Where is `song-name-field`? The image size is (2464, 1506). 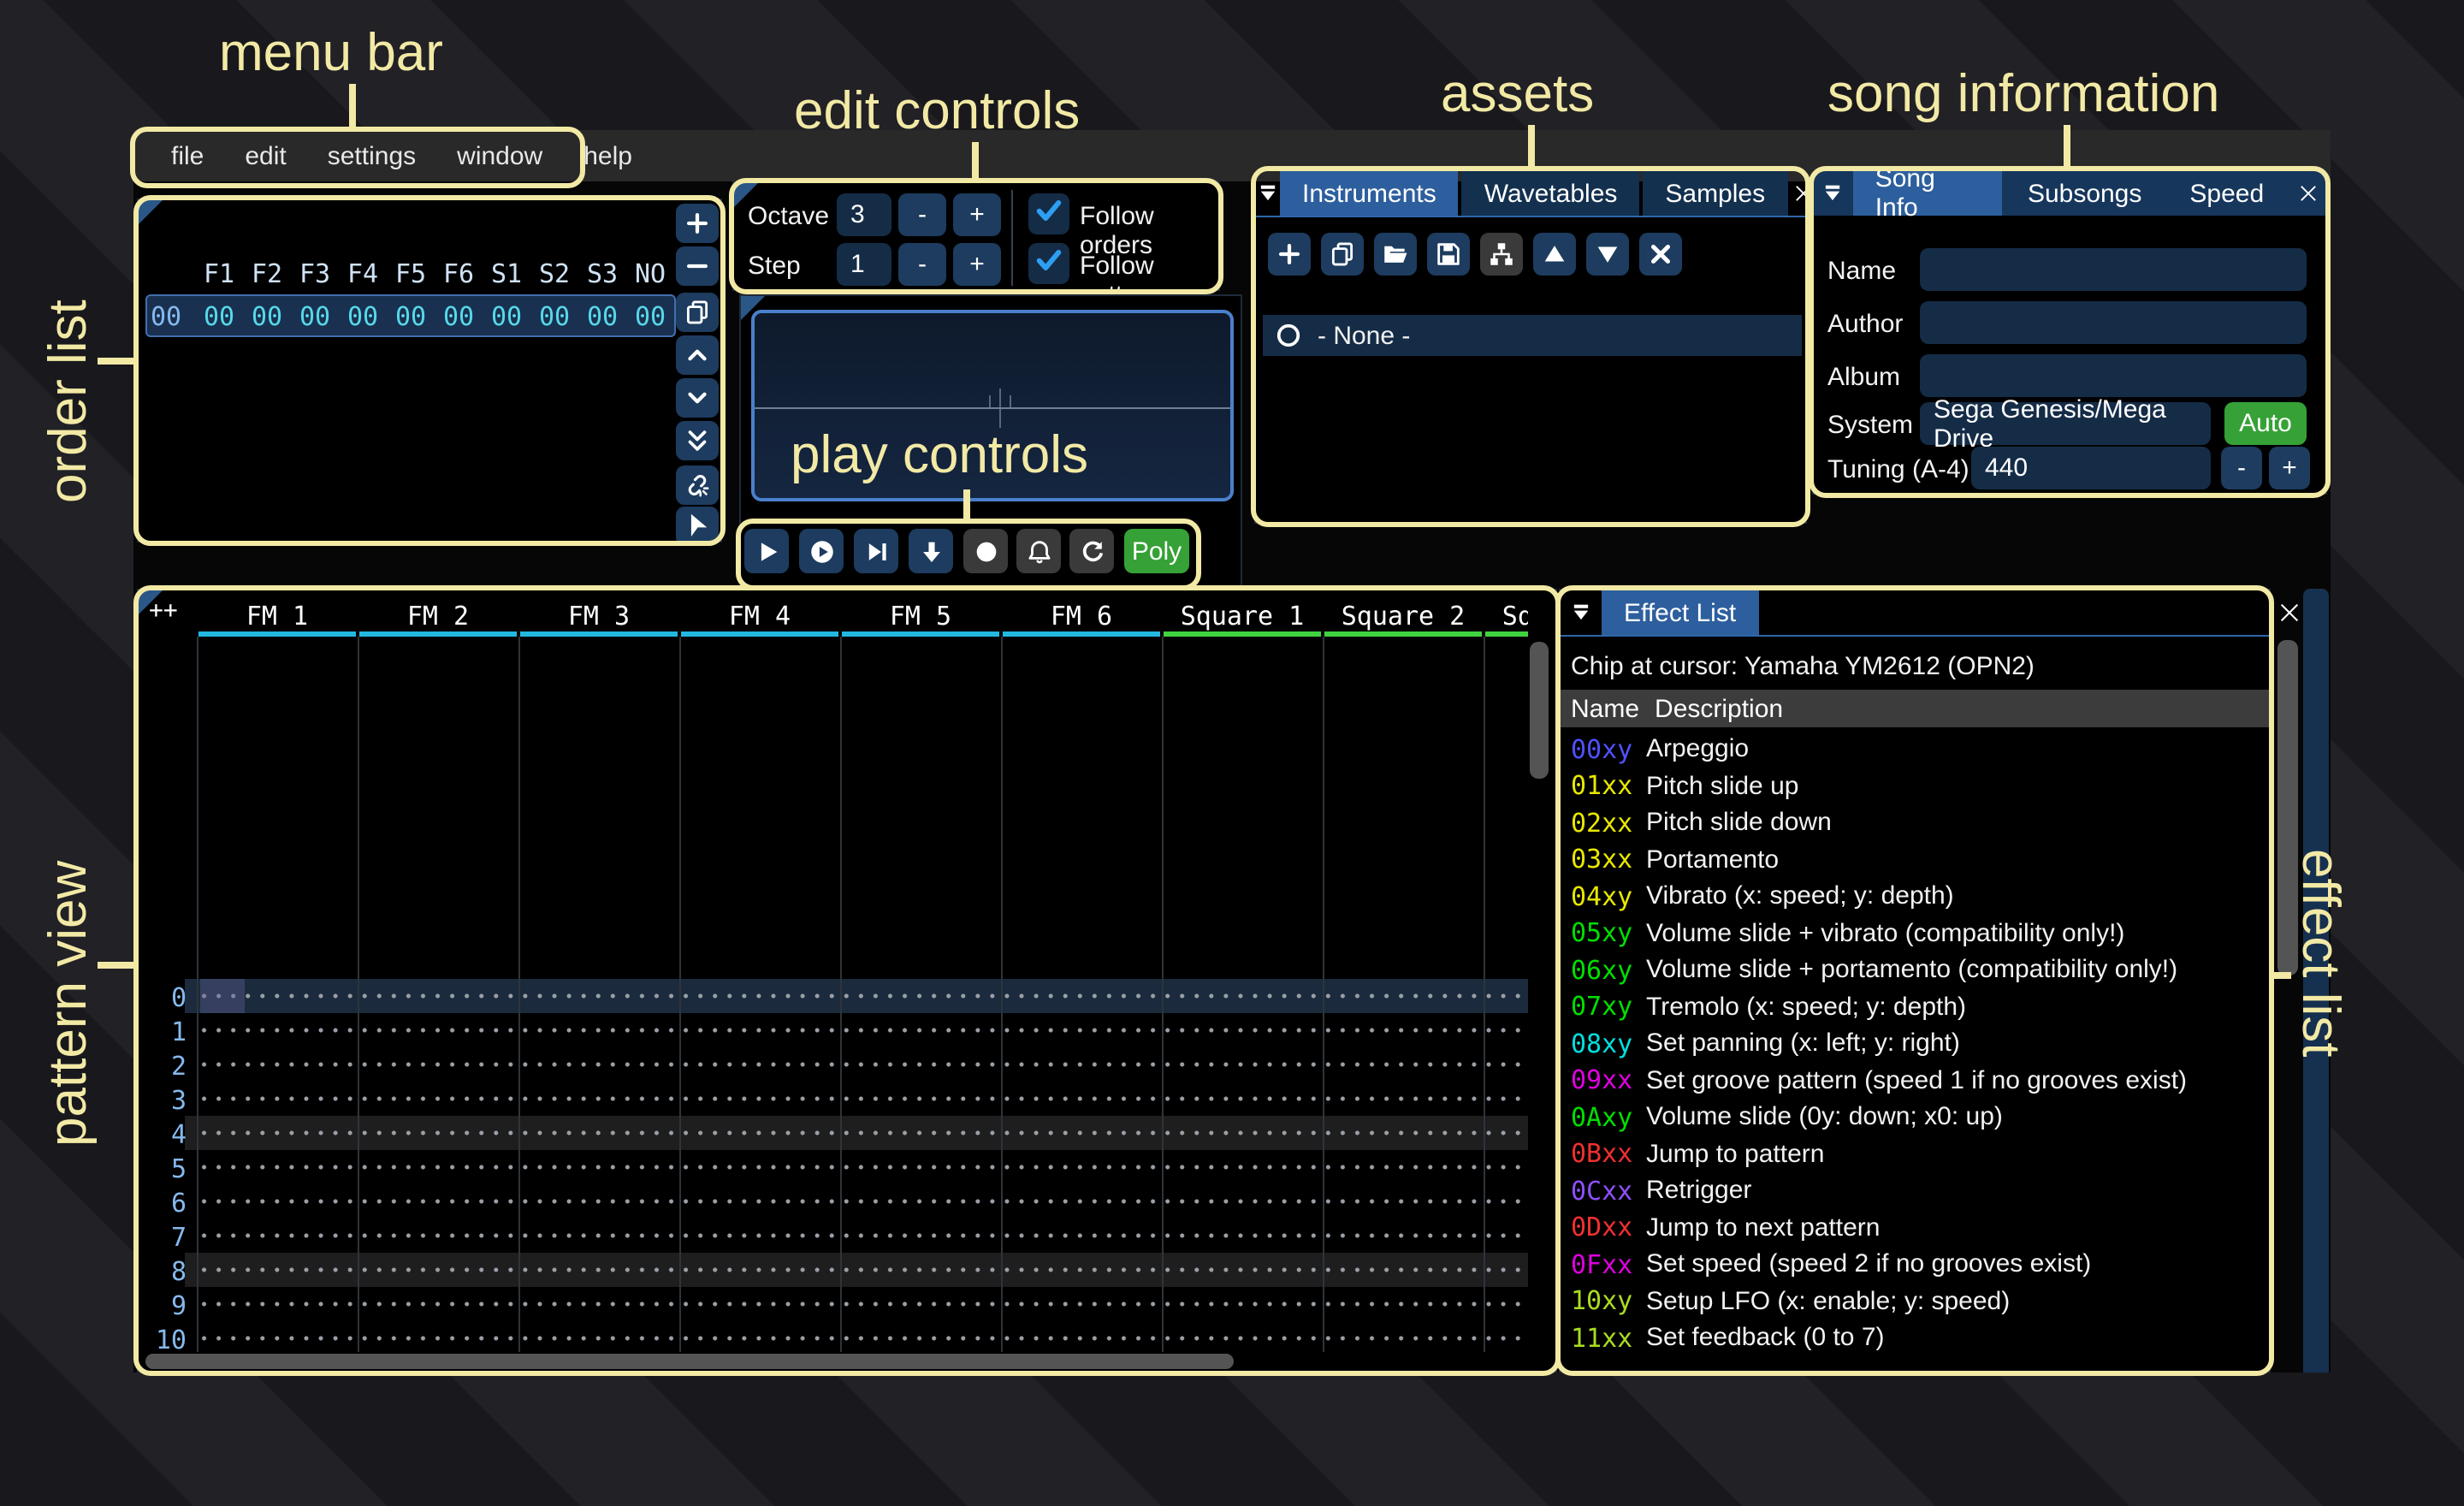 song-name-field is located at coordinates (2113, 270).